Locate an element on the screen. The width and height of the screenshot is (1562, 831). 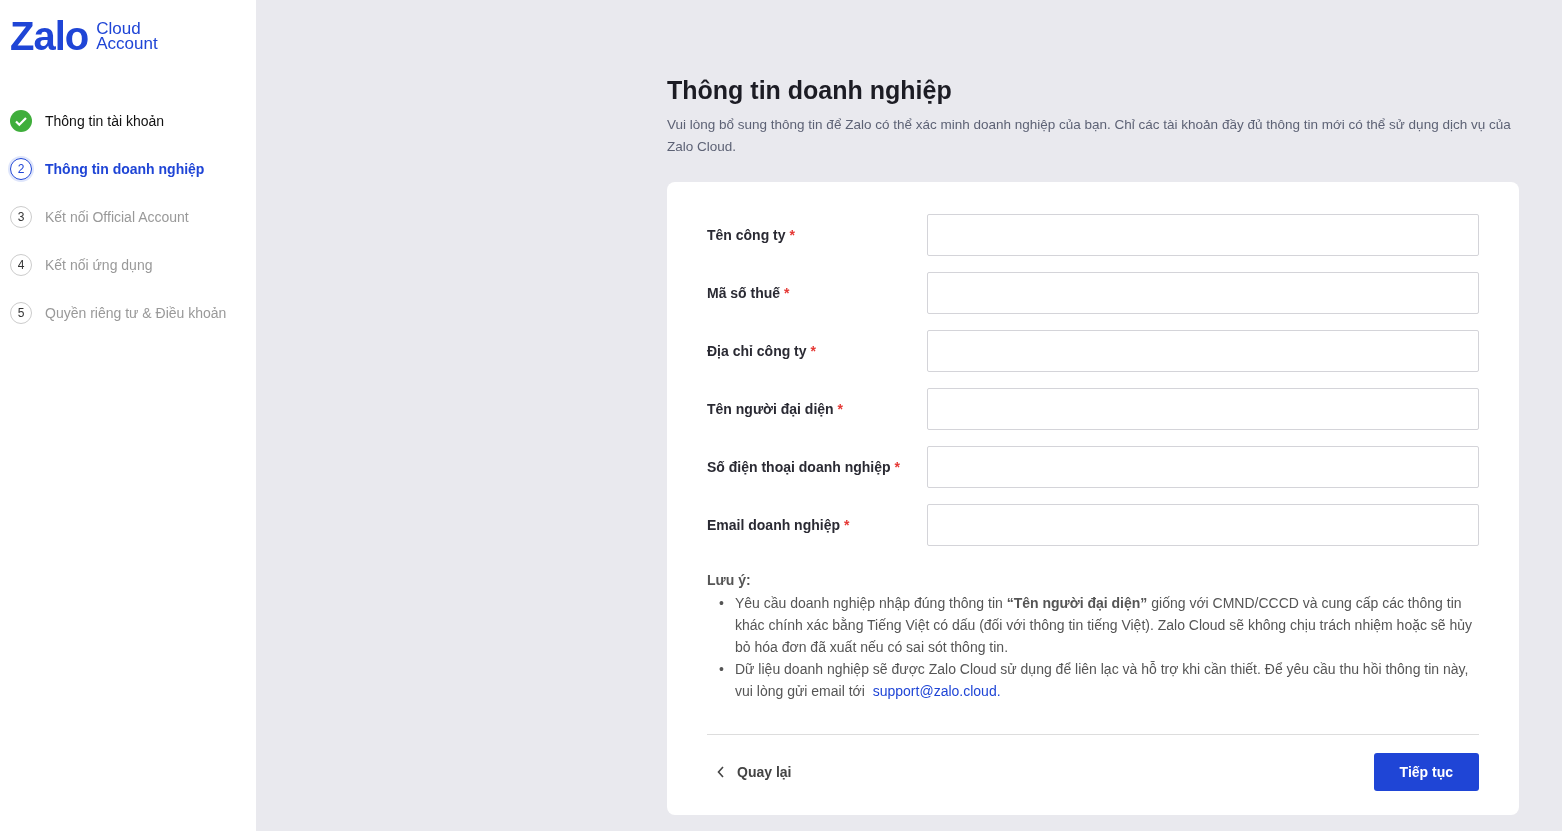
field-label: Địa chỉ công ty * is located at coordinates (762, 351).